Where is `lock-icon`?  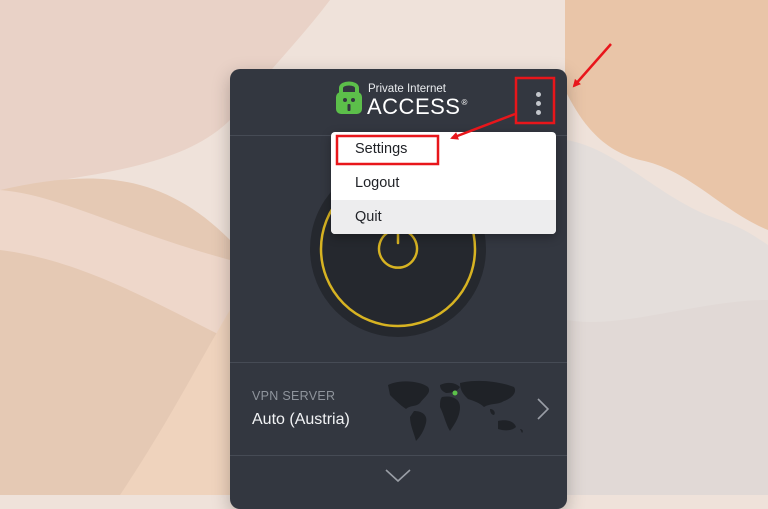
lock-icon is located at coordinates (349, 97).